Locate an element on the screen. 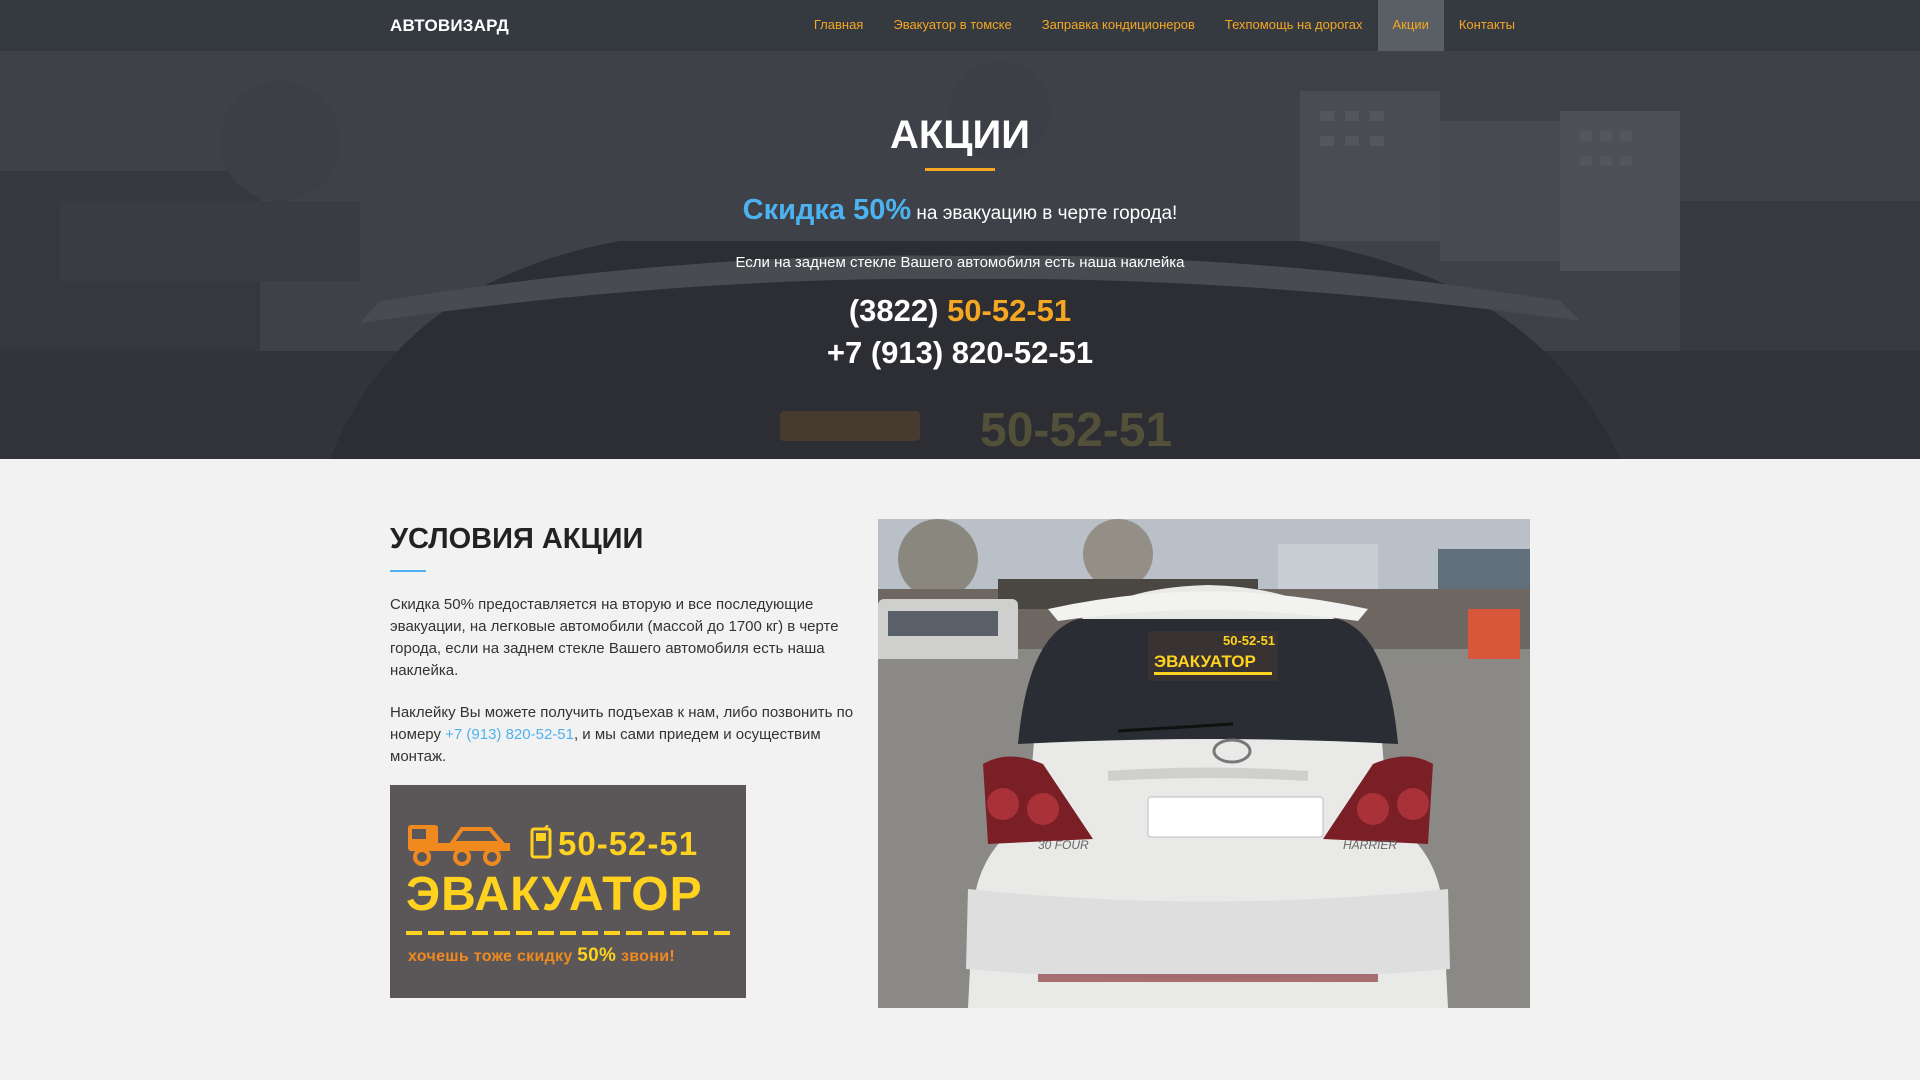  photo-sticker-word: ЭВАКУАТОР is located at coordinates (1205, 661).